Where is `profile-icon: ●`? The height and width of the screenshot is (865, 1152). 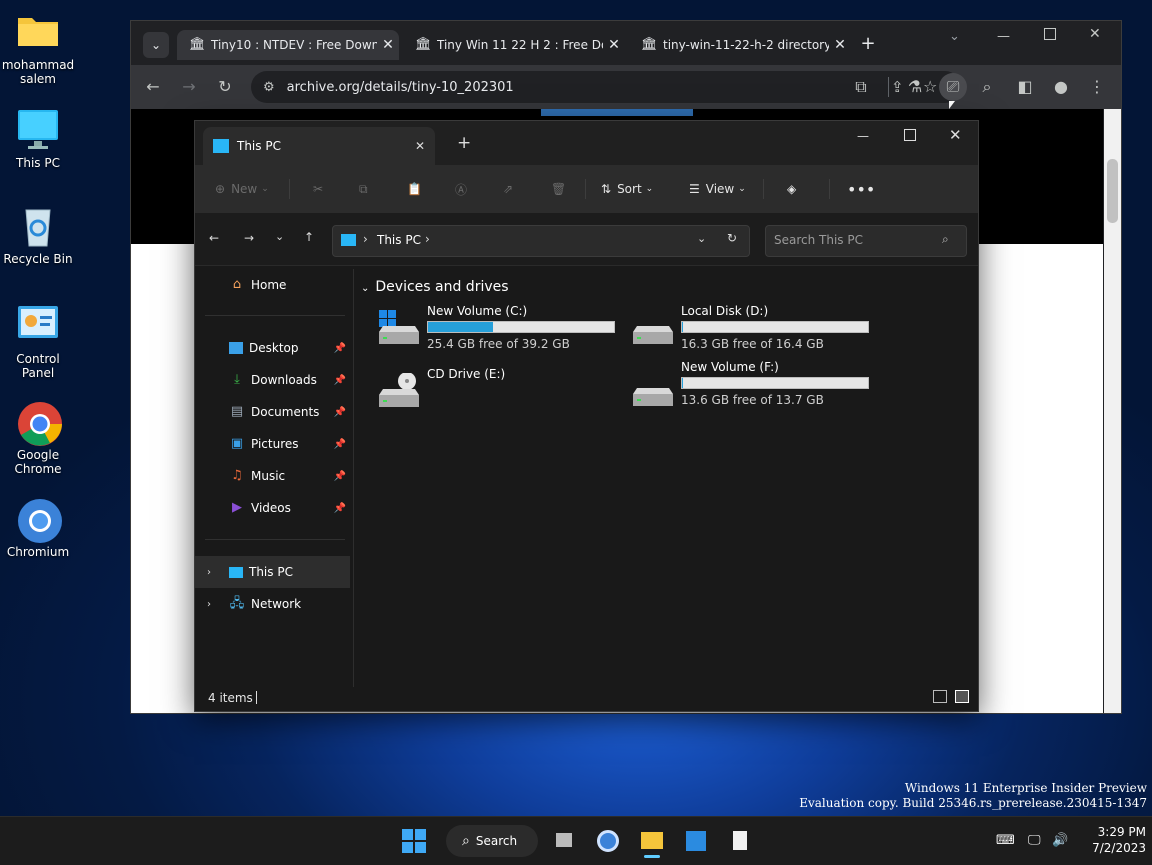 profile-icon: ● is located at coordinates (1061, 87).